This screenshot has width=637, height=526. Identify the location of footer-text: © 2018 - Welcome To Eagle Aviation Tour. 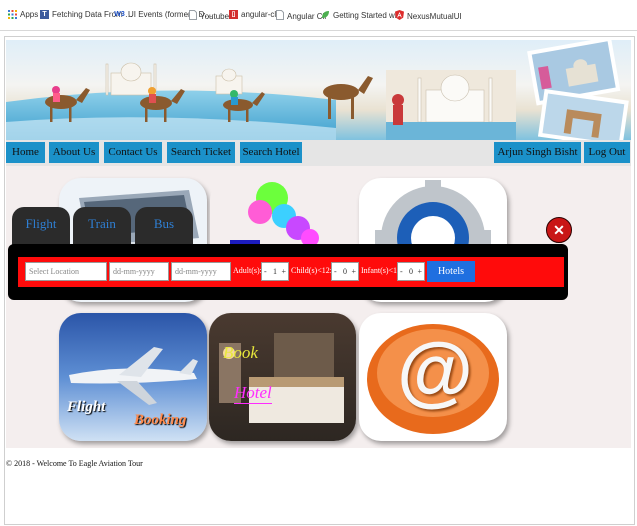
(74, 463).